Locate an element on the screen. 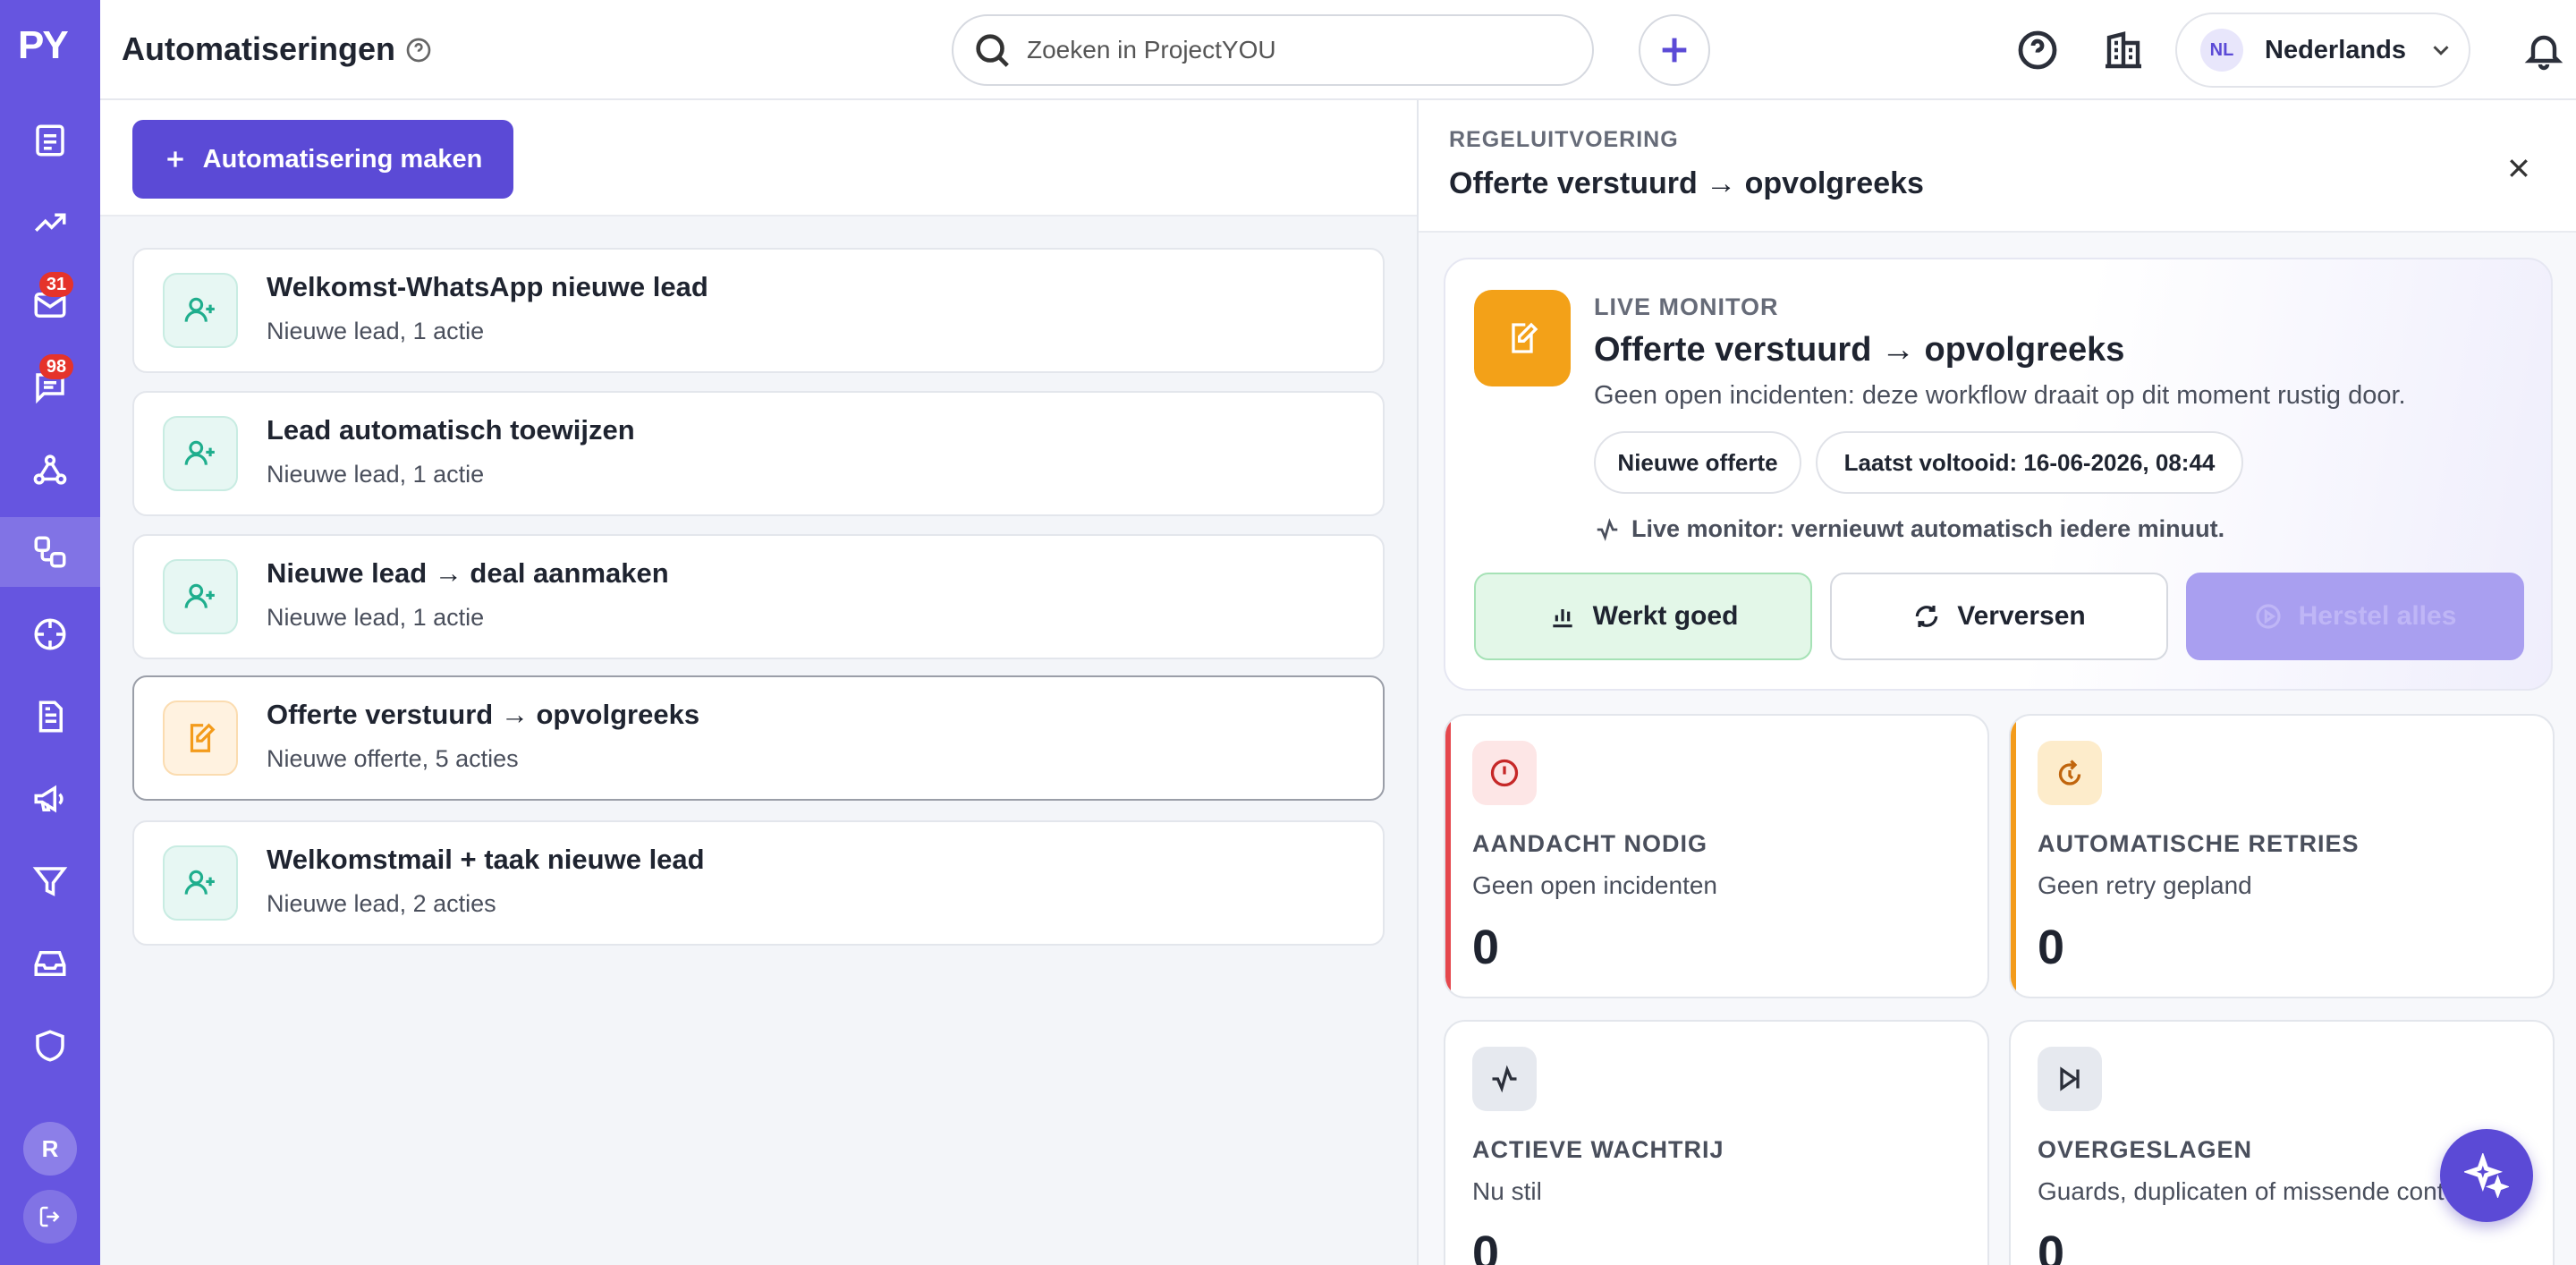  logout-icon is located at coordinates (49, 1216).